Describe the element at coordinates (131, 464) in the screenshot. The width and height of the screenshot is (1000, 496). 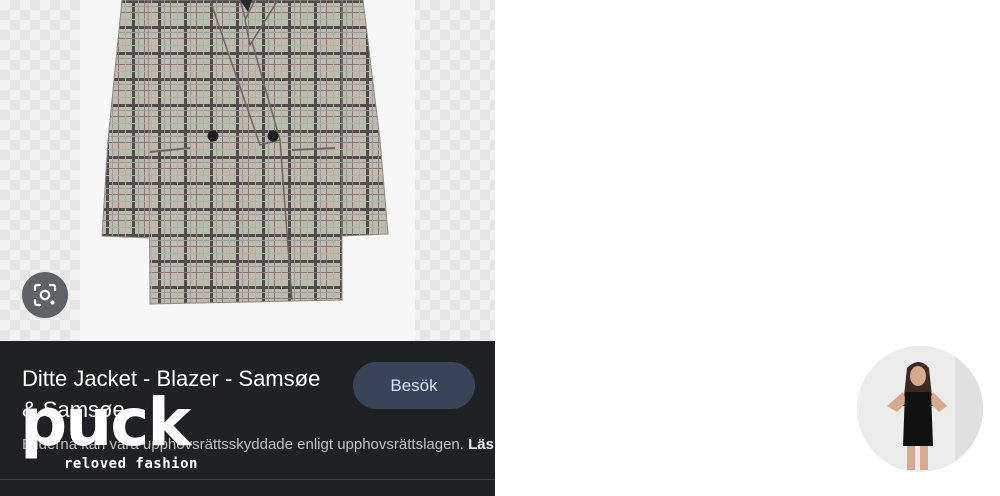
I see `brand-tagline: reloved fashion` at that location.